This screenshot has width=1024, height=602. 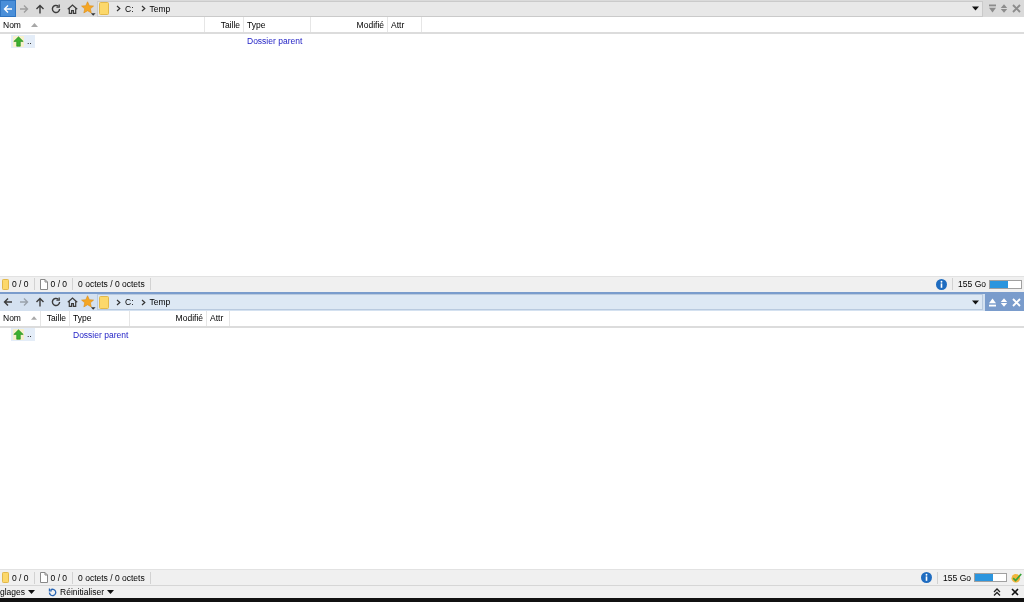 I want to click on menu-button: glages, so click(x=19, y=592).